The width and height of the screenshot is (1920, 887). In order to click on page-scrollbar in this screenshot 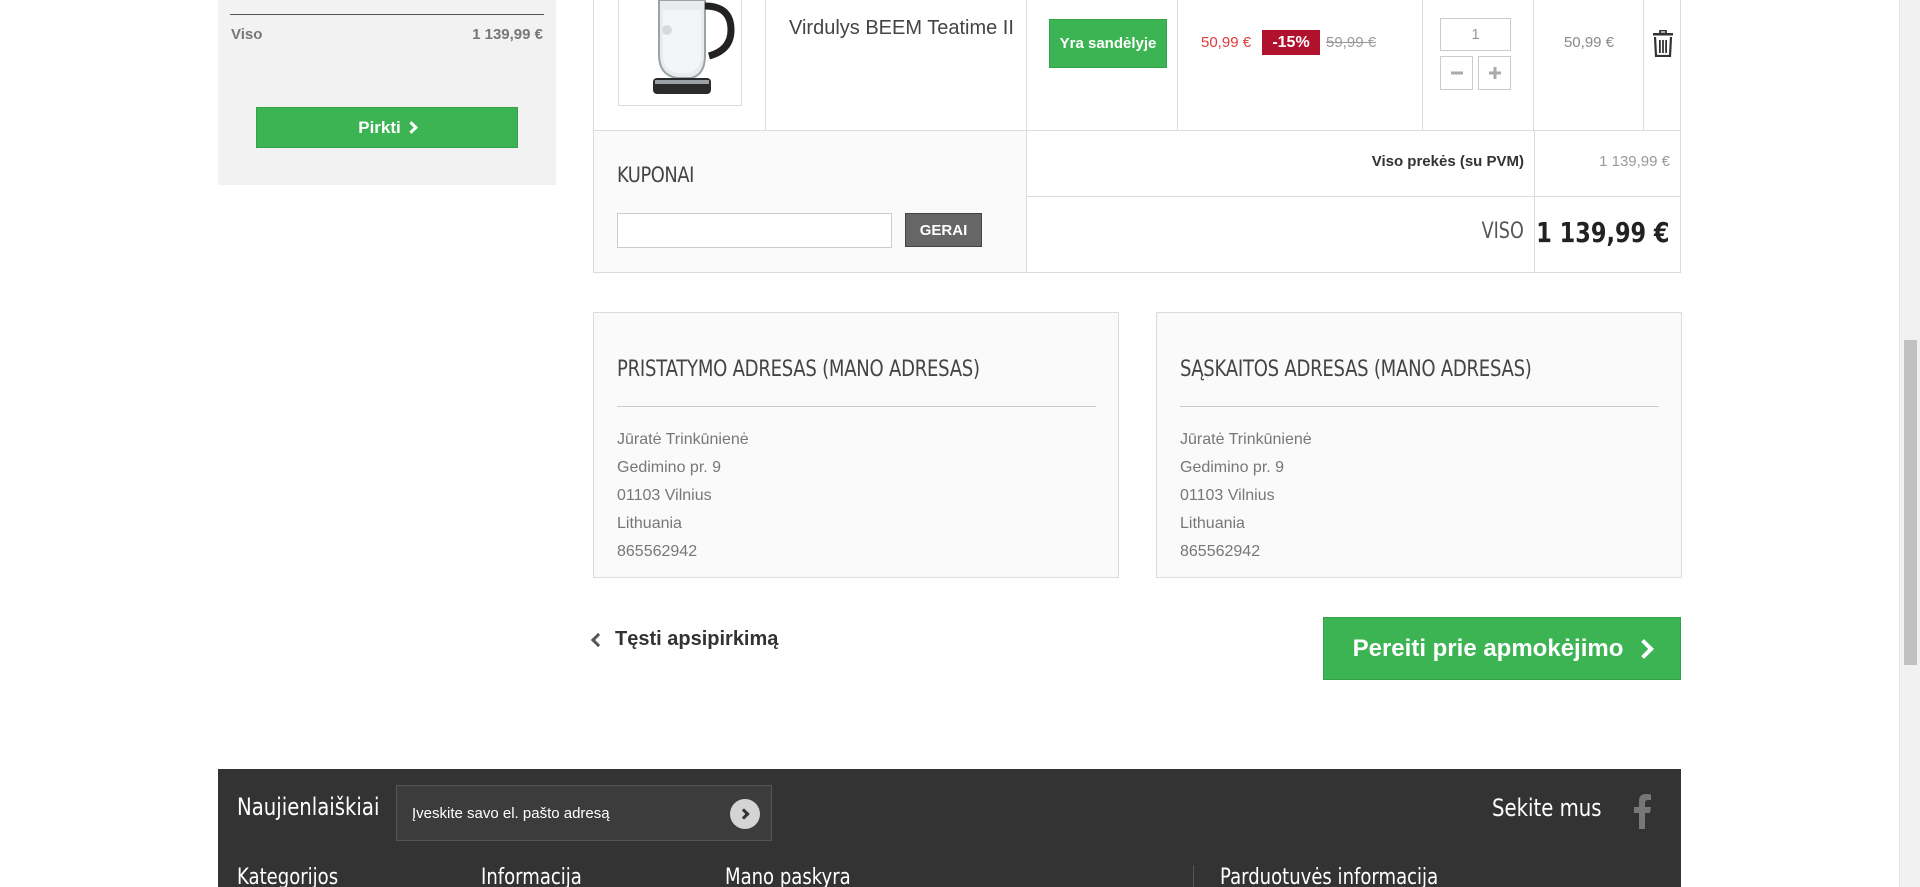, I will do `click(1909, 443)`.